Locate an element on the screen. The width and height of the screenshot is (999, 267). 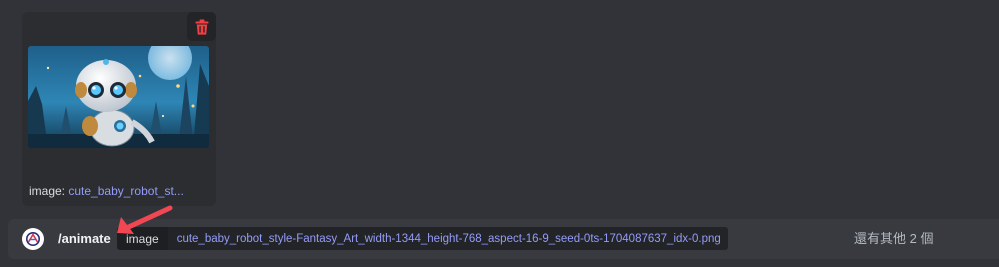
attachment-label: image: is located at coordinates (47, 191).